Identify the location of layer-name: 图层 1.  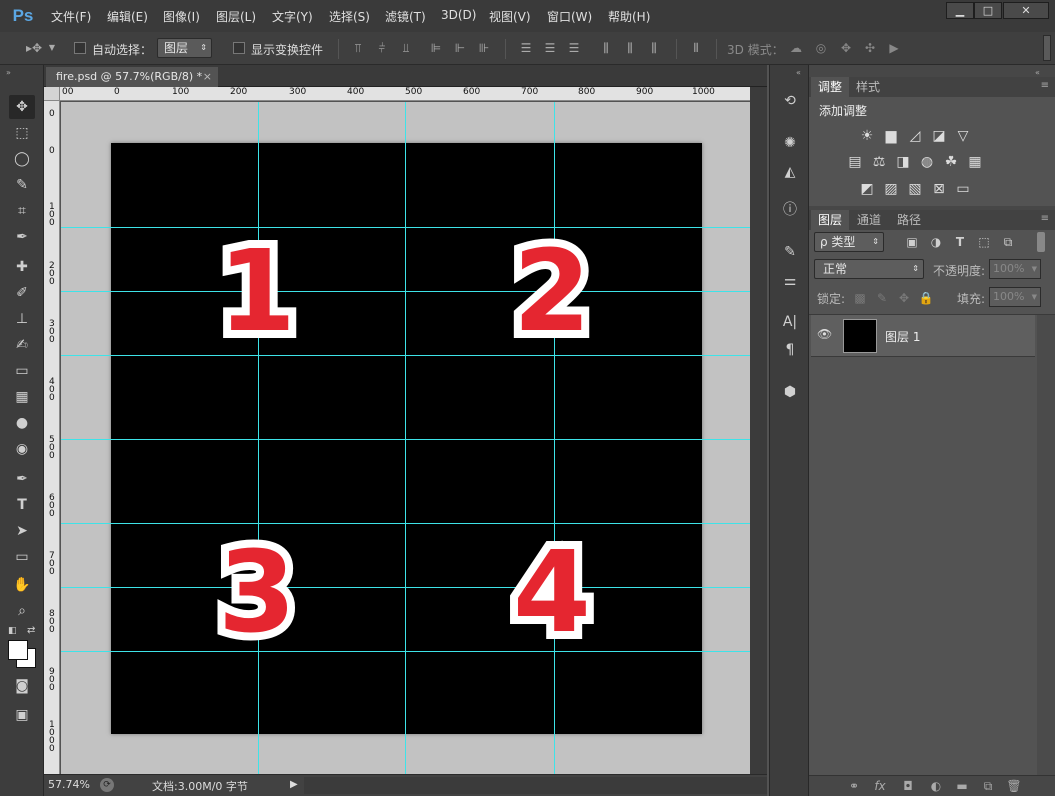
(902, 336).